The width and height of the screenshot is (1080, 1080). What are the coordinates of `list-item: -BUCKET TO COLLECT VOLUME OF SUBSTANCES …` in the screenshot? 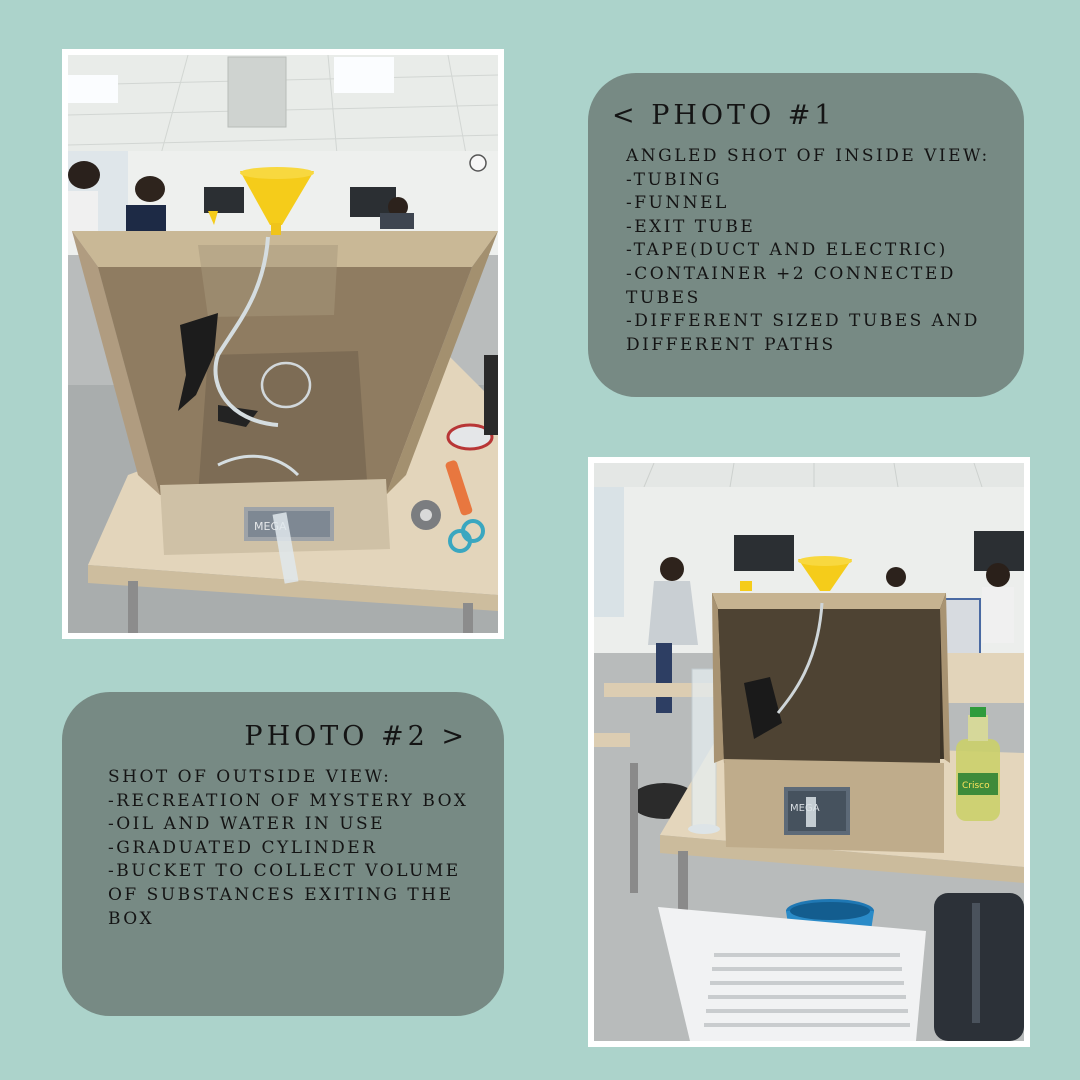 It's located at (288, 895).